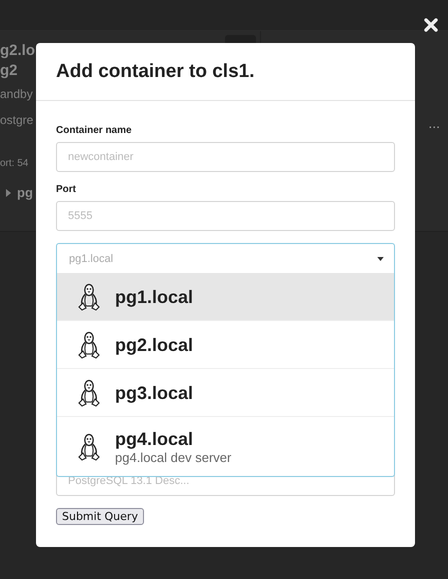 Image resolution: width=448 pixels, height=579 pixels. Describe the element at coordinates (66, 190) in the screenshot. I see `field-label: Port` at that location.